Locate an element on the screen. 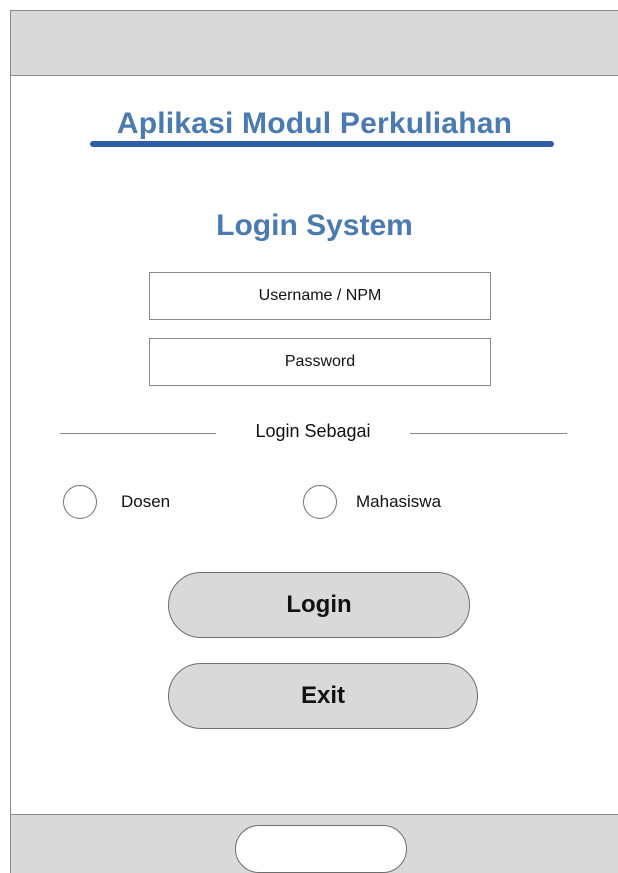 The width and height of the screenshot is (618, 873). radio-label-mahasiswa: Mahasiswa is located at coordinates (399, 501).